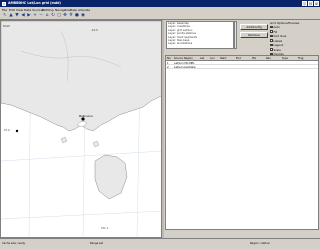  I want to click on column-header: Res, so click(268, 58).